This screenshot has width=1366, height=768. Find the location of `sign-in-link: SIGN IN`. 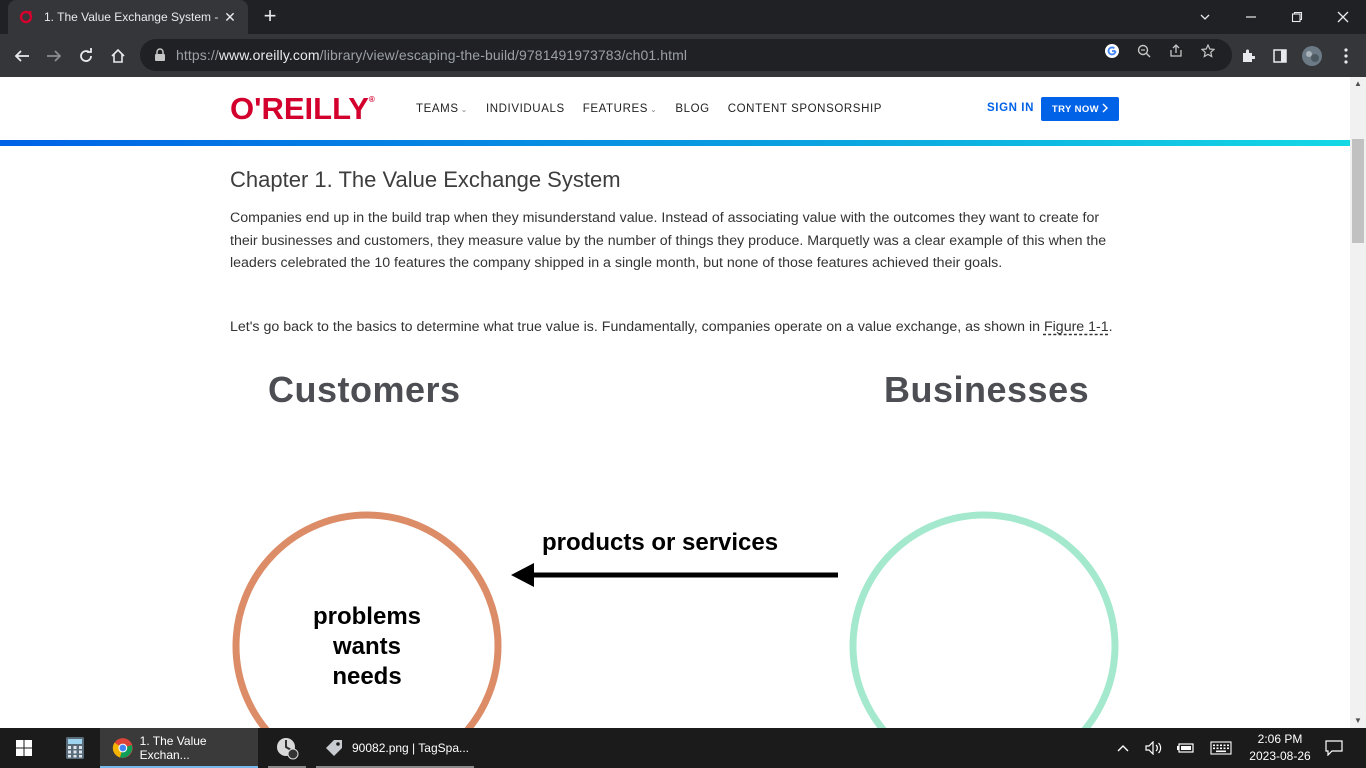

sign-in-link: SIGN IN is located at coordinates (1010, 108).